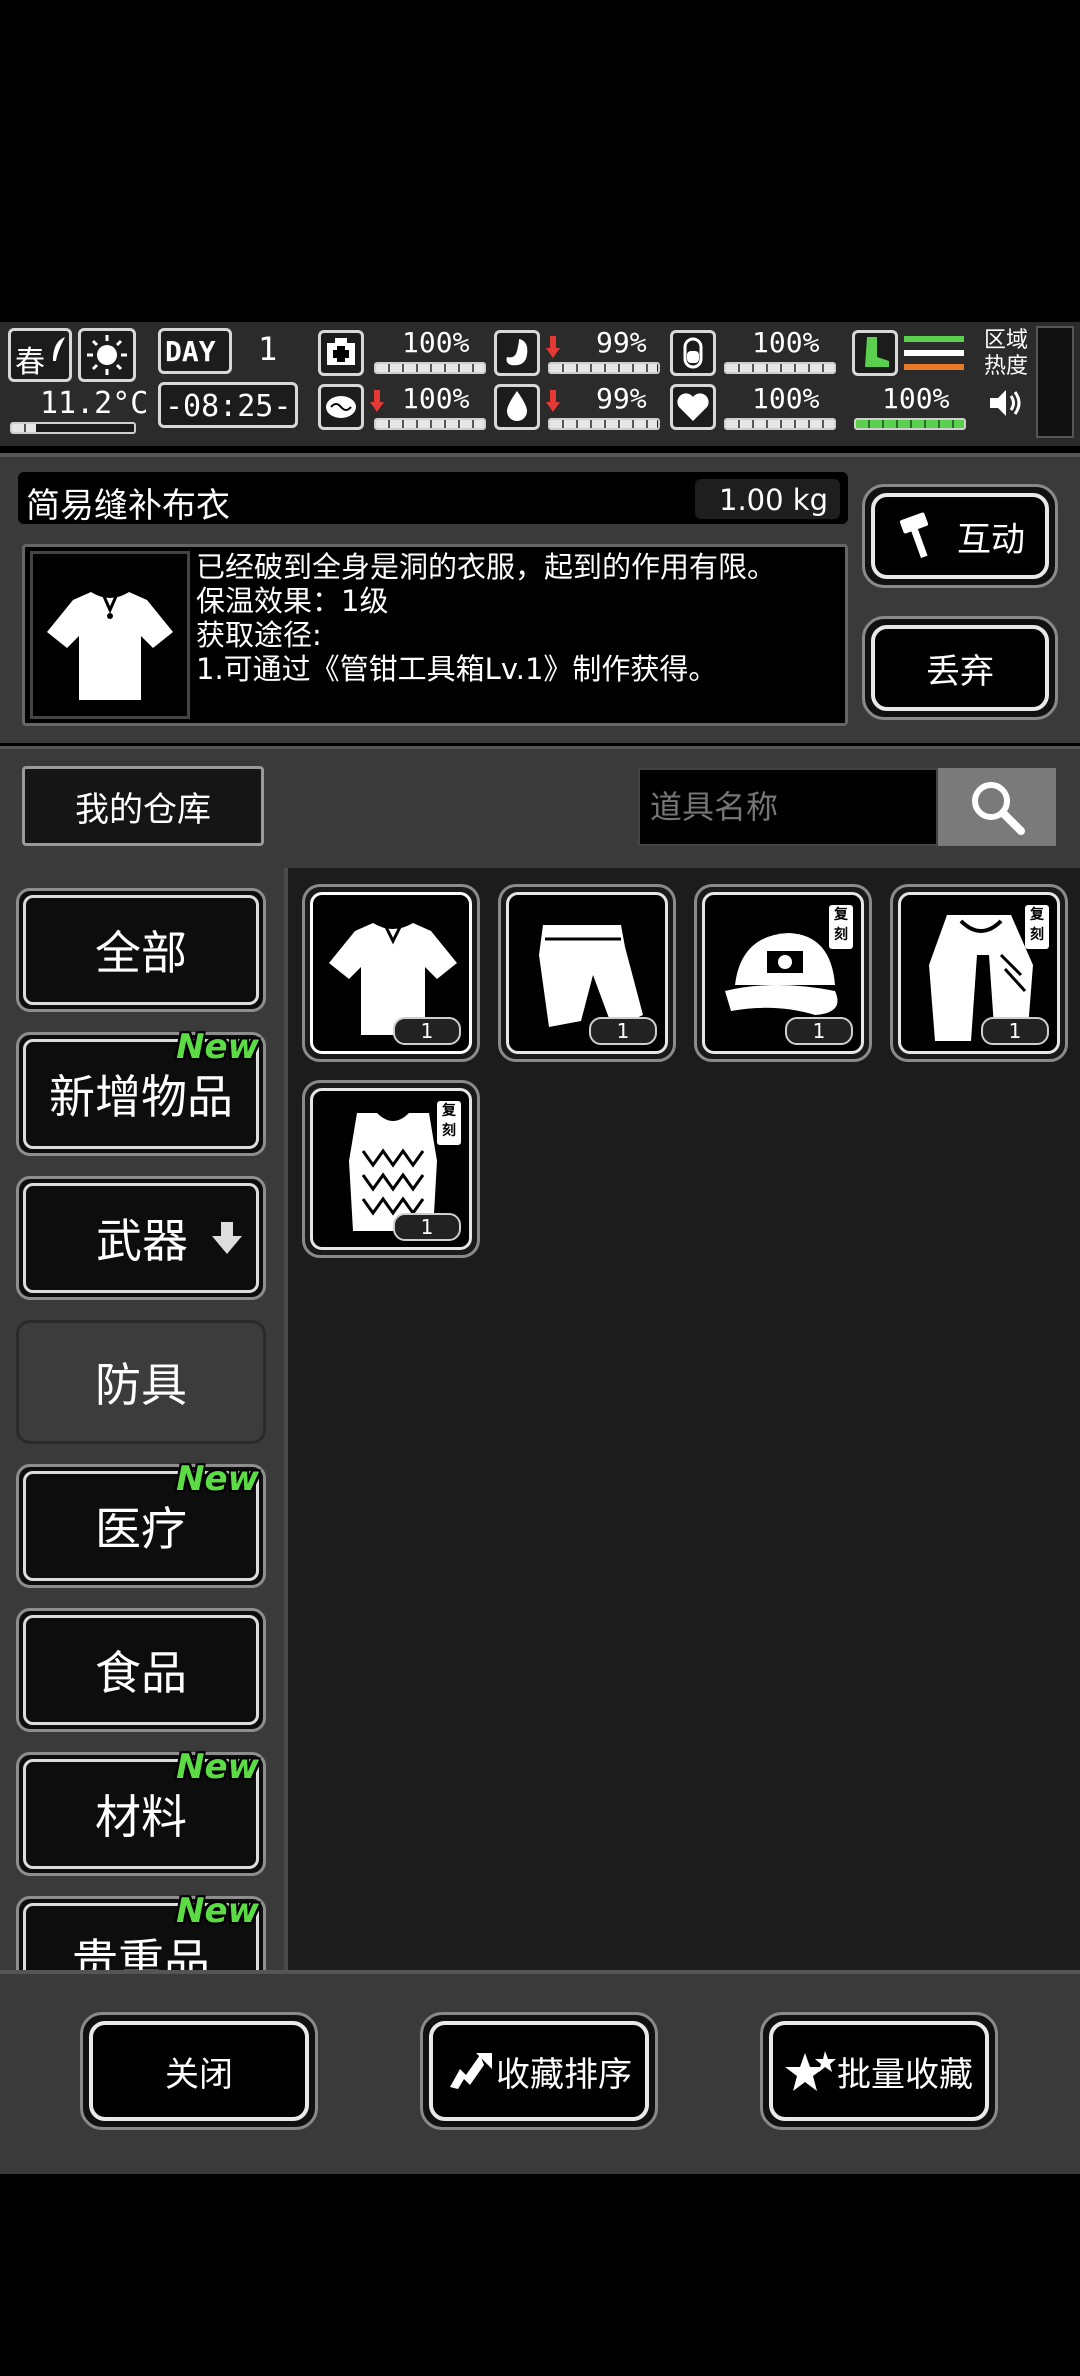  Describe the element at coordinates (604, 424) in the screenshot. I see `water-bar` at that location.